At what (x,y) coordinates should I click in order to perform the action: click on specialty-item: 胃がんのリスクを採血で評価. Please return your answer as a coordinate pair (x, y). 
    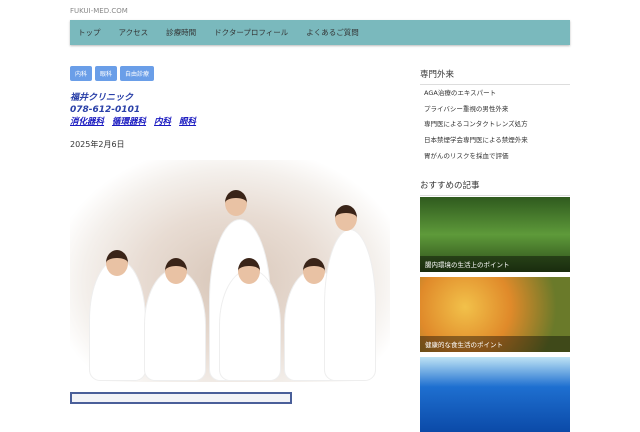
    Looking at the image, I should click on (476, 157).